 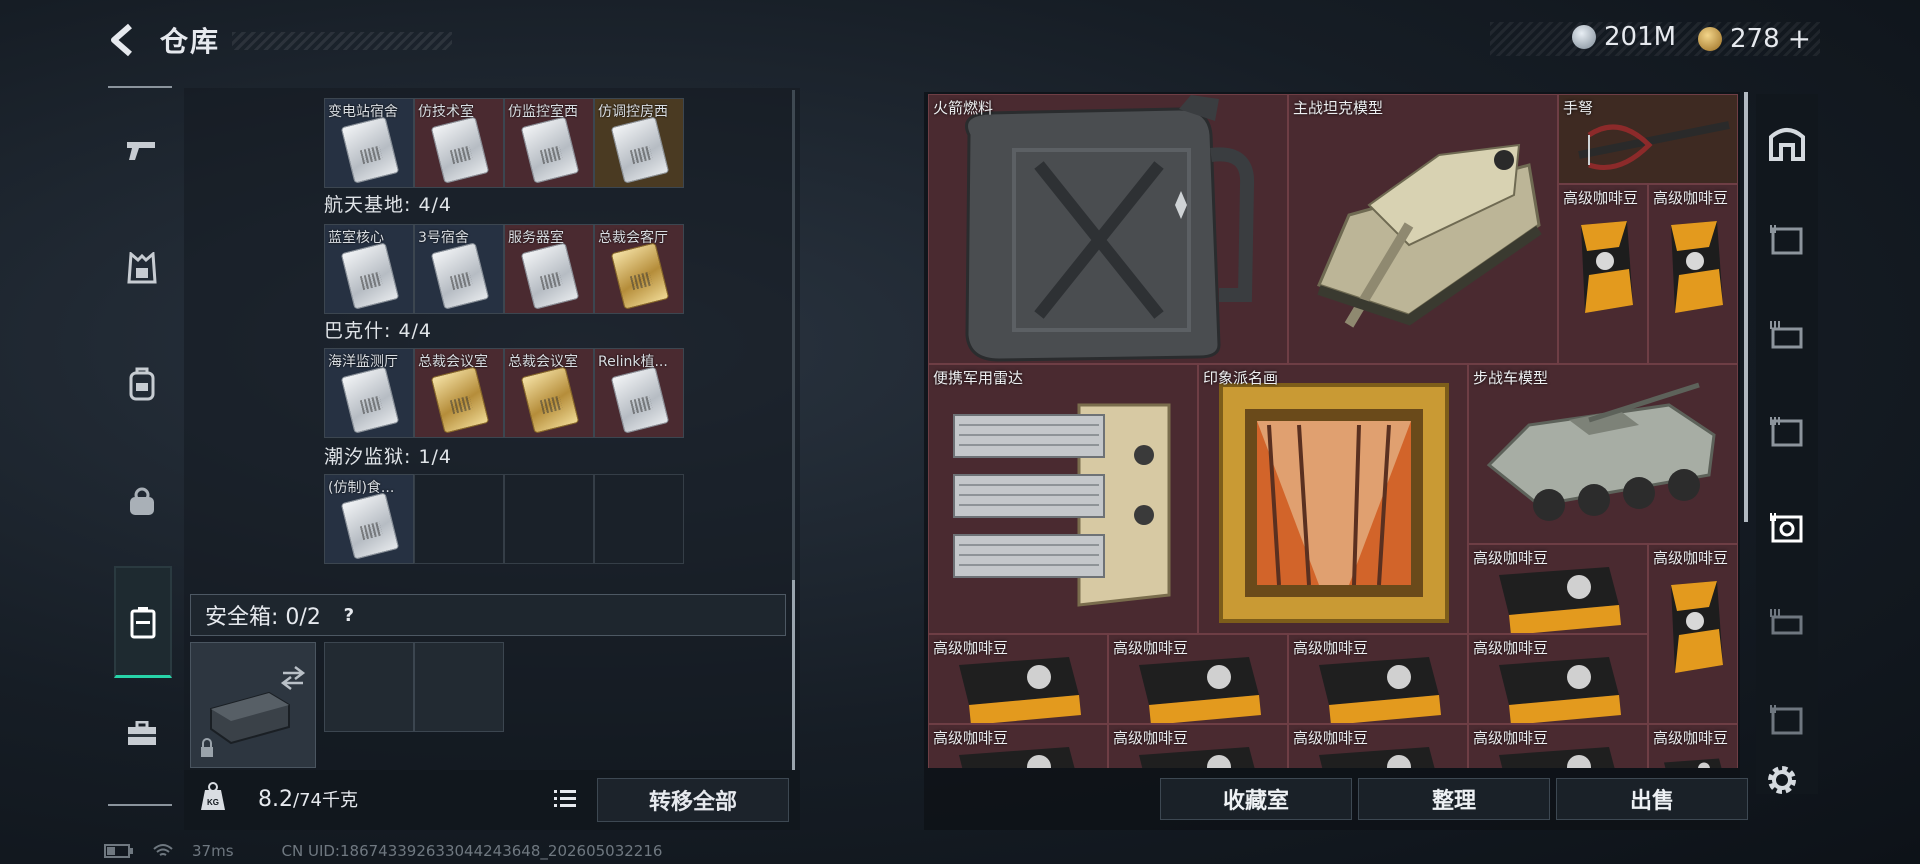 I want to click on left-scrollbar, so click(x=793, y=430).